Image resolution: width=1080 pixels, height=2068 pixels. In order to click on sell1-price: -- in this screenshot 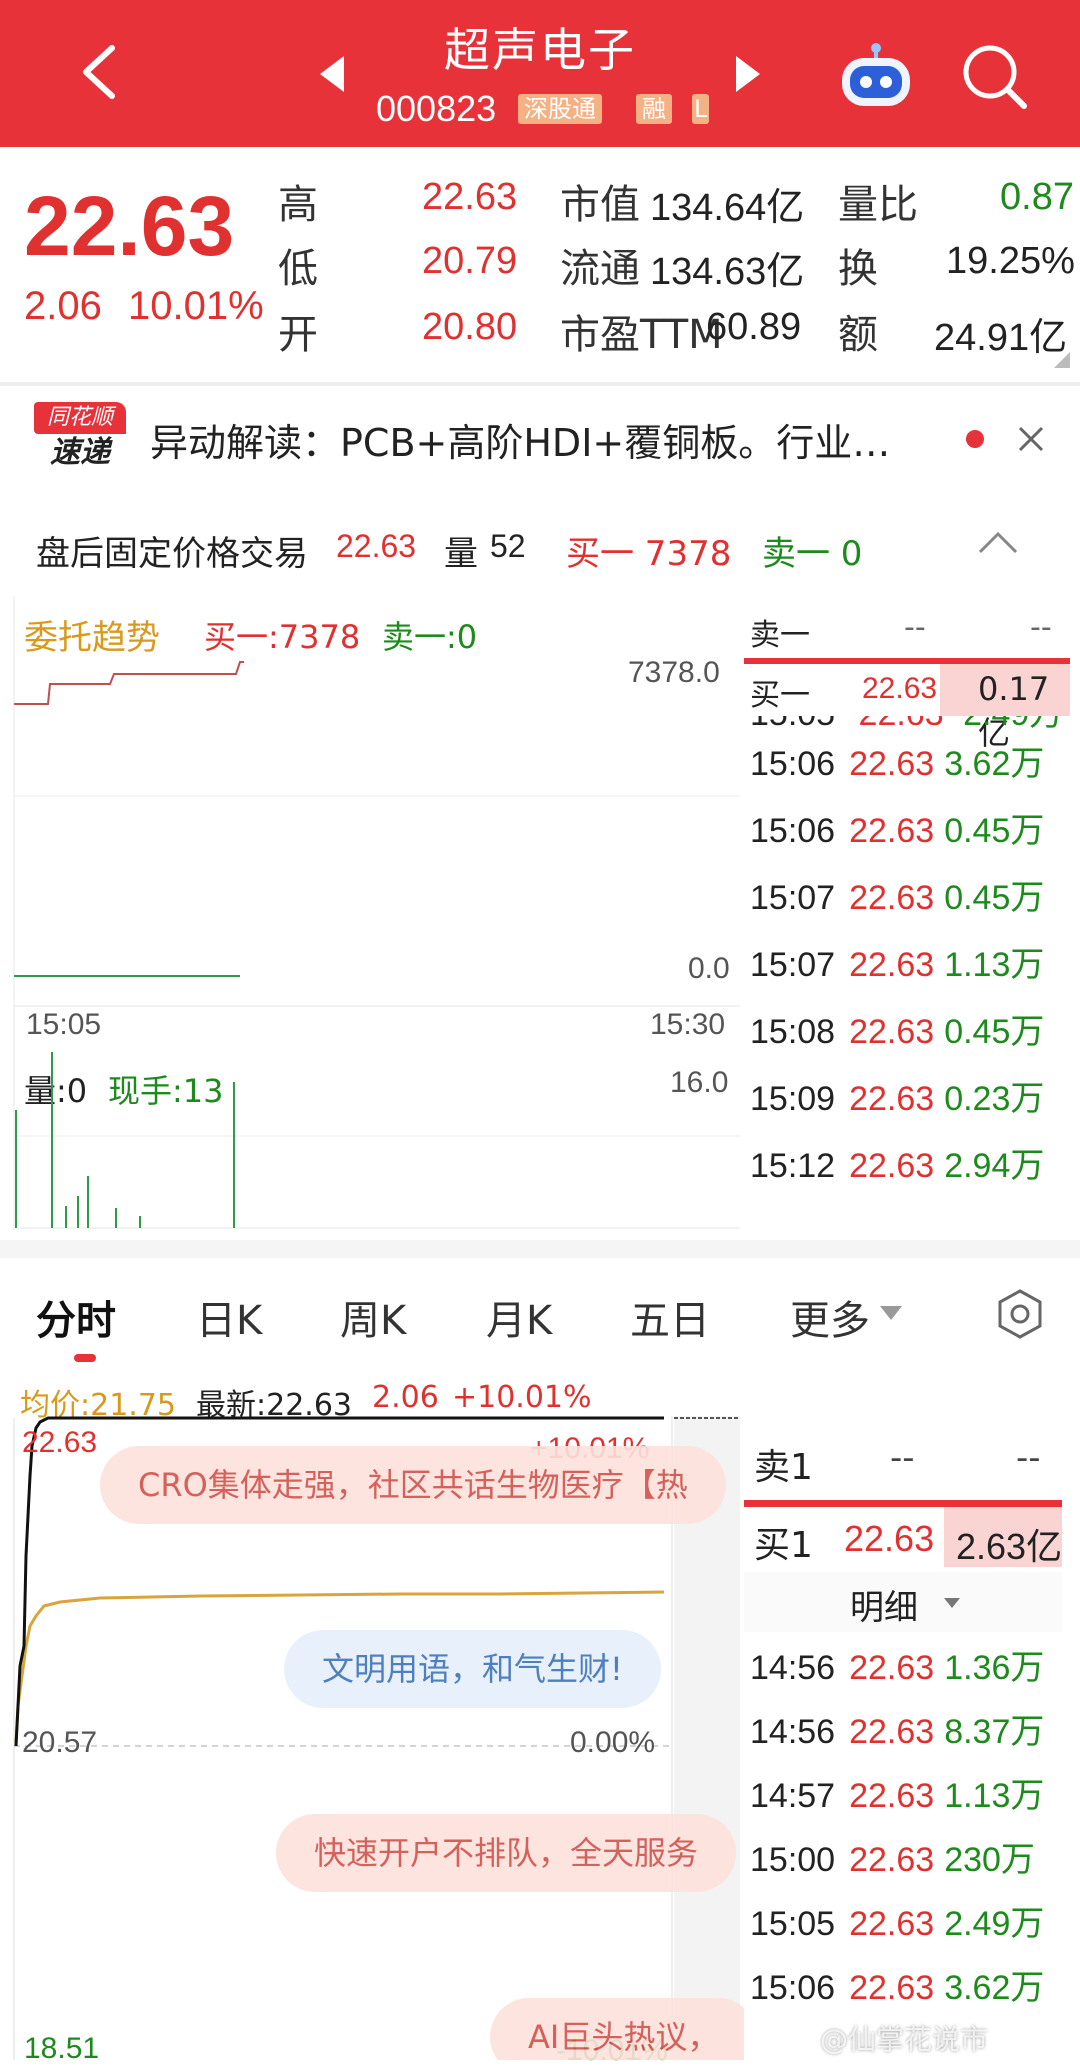, I will do `click(915, 627)`.